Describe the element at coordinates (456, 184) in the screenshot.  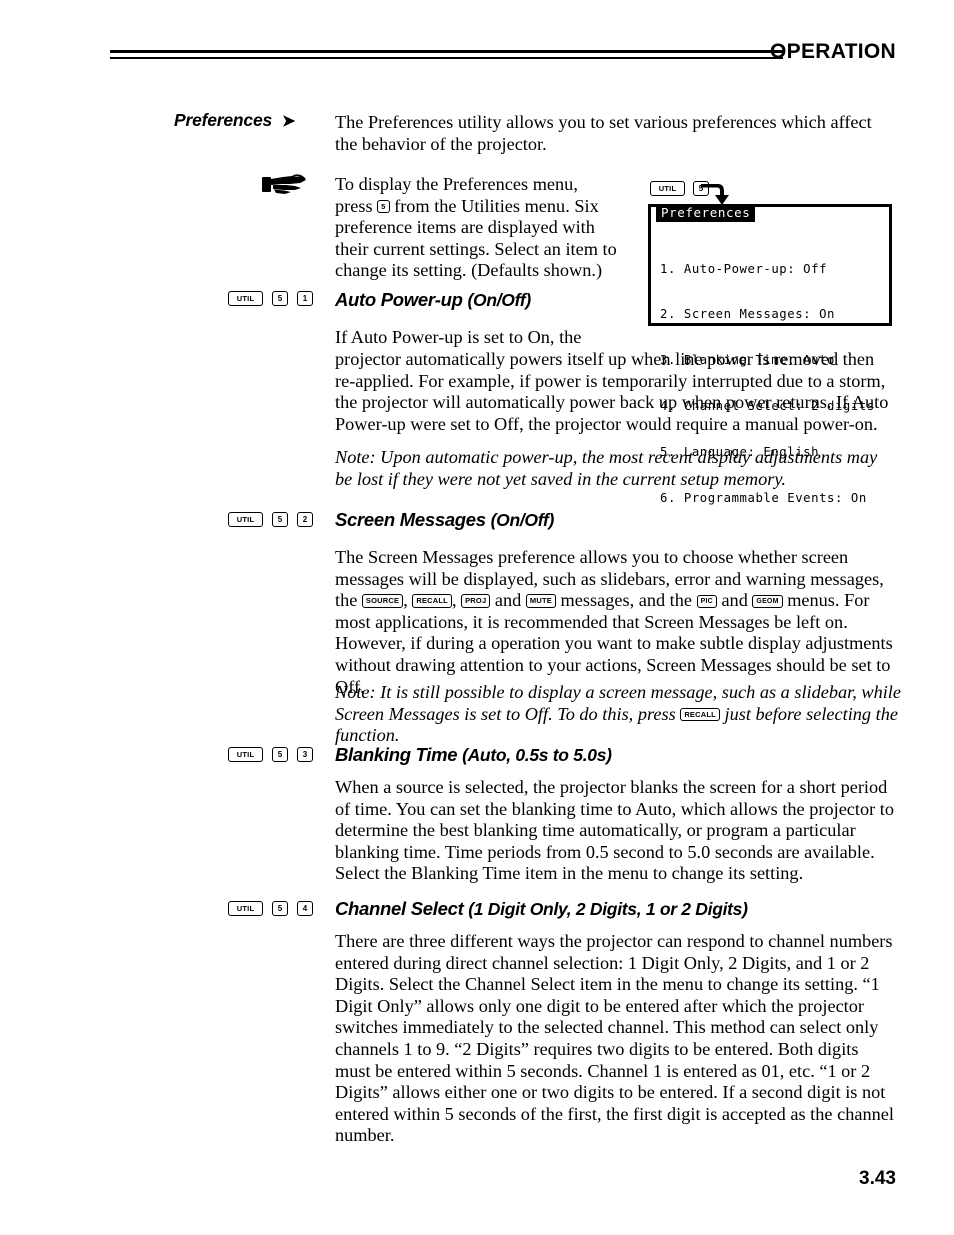
I see `tip-line-1: To display the Preferences menu,` at that location.